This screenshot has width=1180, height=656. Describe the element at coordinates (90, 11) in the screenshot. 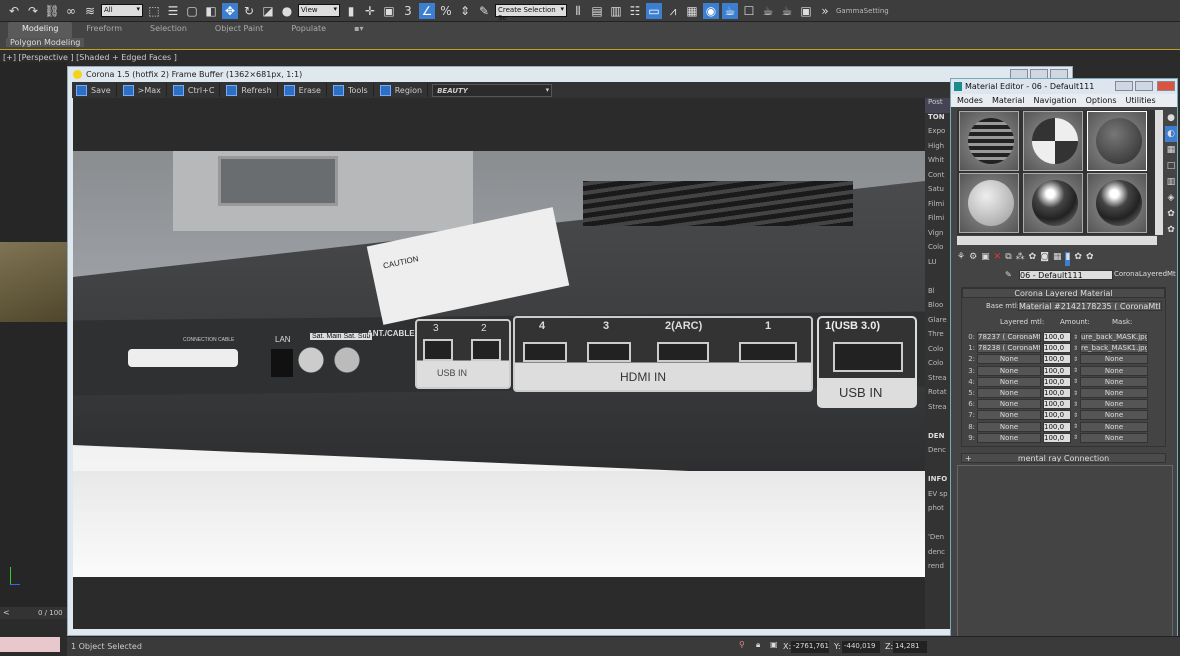

I see `bind-space-warp-icon: ≋` at that location.